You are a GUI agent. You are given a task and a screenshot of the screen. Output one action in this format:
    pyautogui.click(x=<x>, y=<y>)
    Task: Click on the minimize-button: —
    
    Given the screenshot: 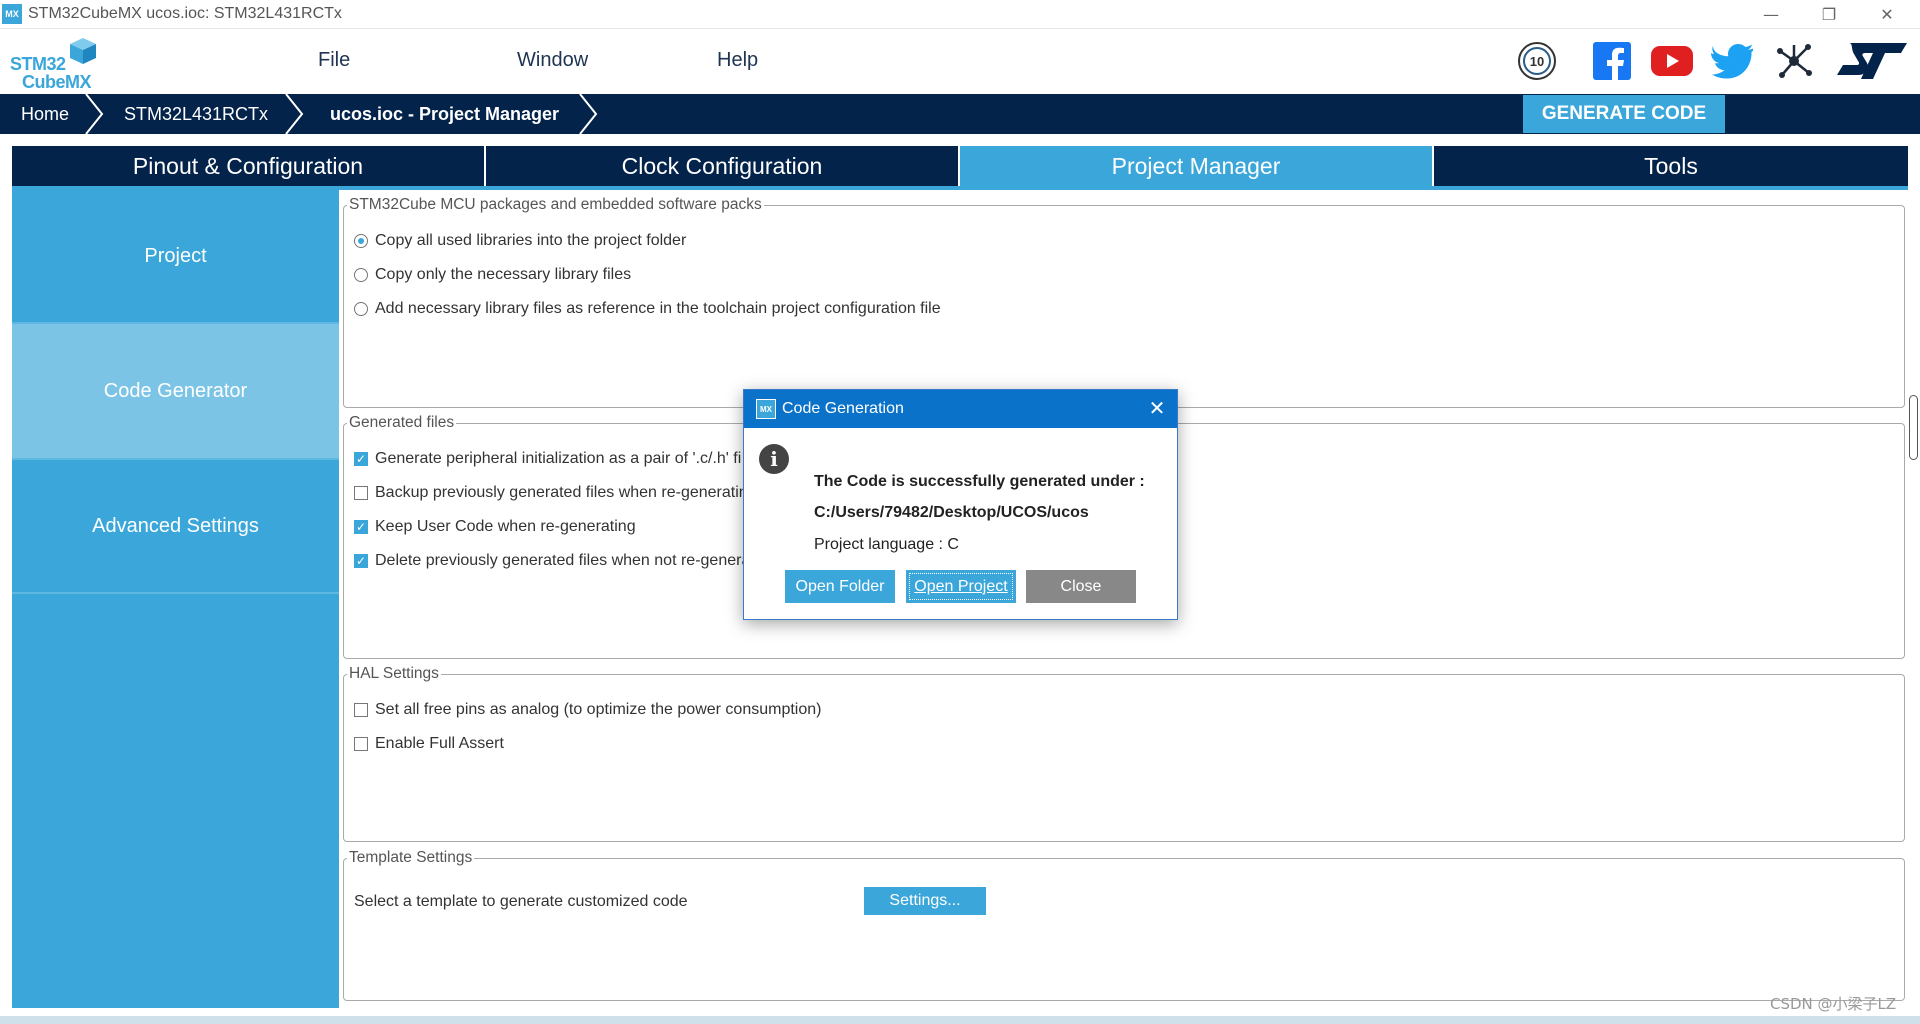 What is the action you would take?
    pyautogui.click(x=1771, y=14)
    